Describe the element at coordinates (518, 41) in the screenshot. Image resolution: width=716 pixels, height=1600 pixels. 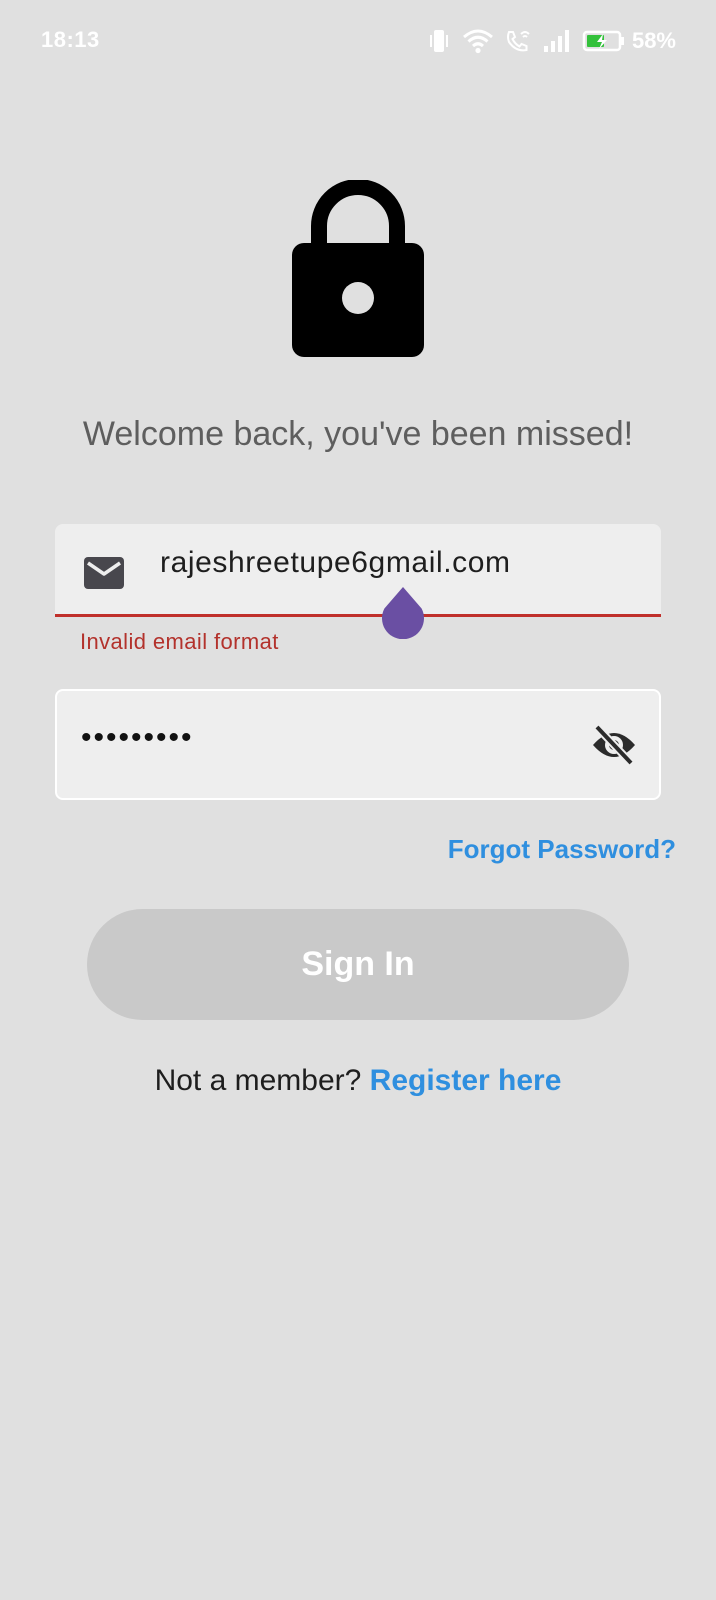
I see `wifi-calling-icon` at that location.